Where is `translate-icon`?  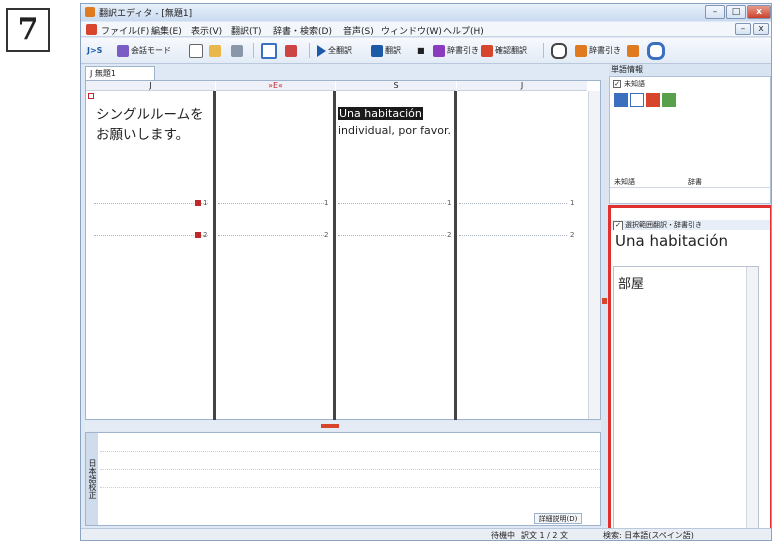 translate-icon is located at coordinates (377, 50).